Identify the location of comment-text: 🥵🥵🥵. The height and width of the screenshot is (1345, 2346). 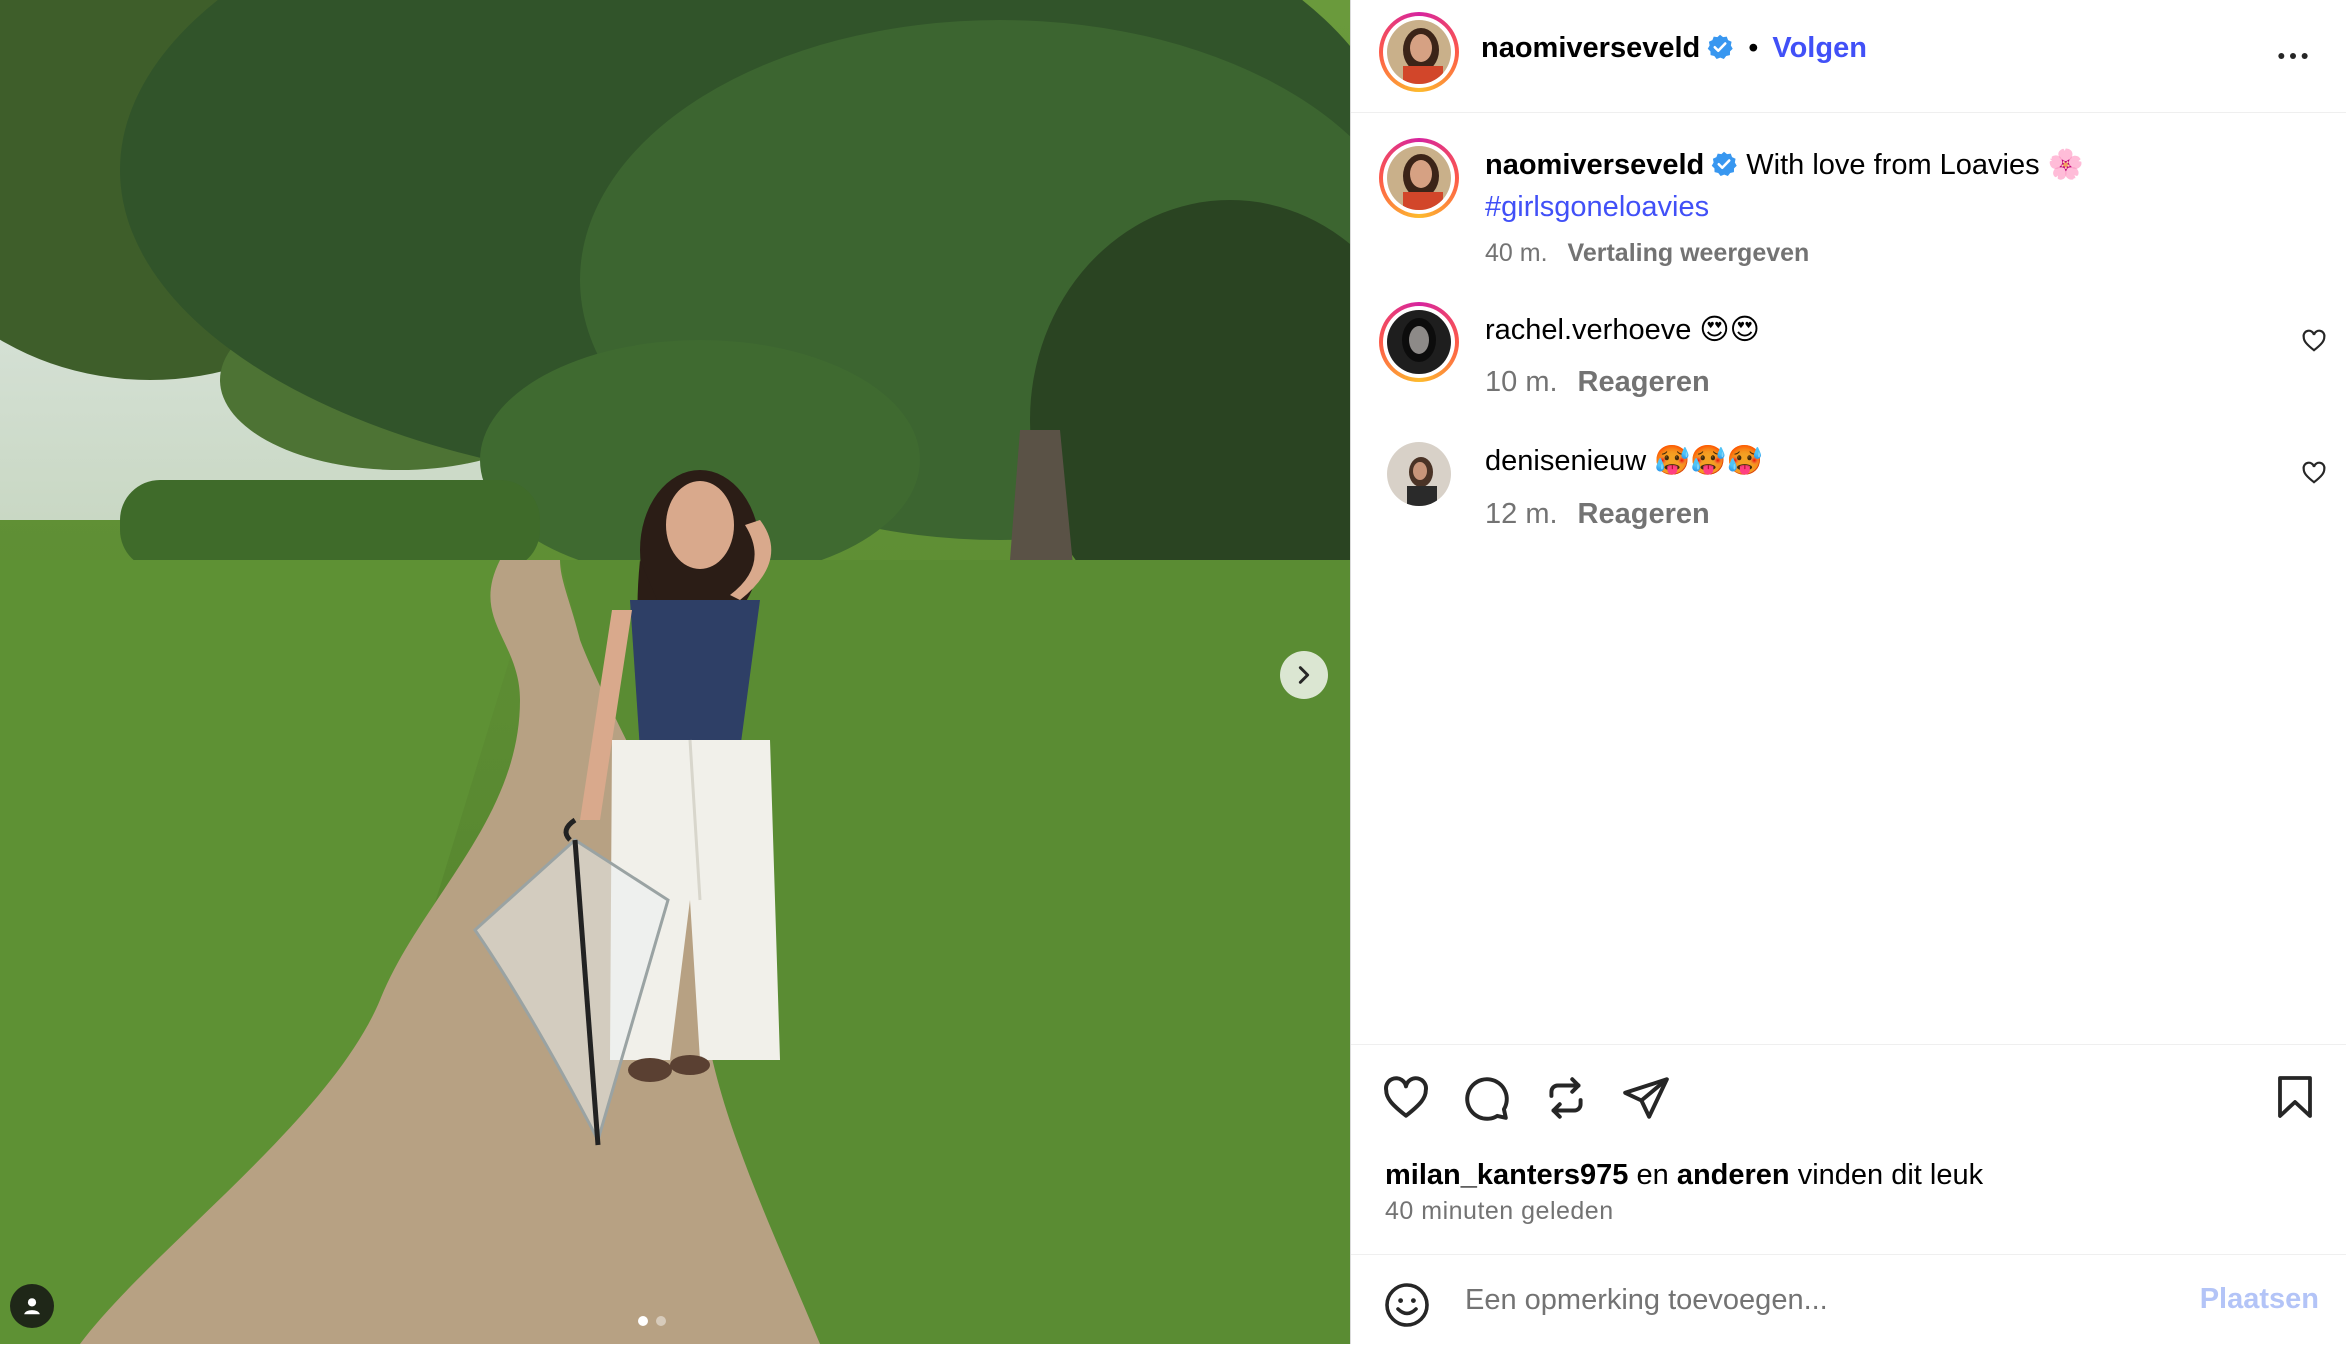
(1708, 461).